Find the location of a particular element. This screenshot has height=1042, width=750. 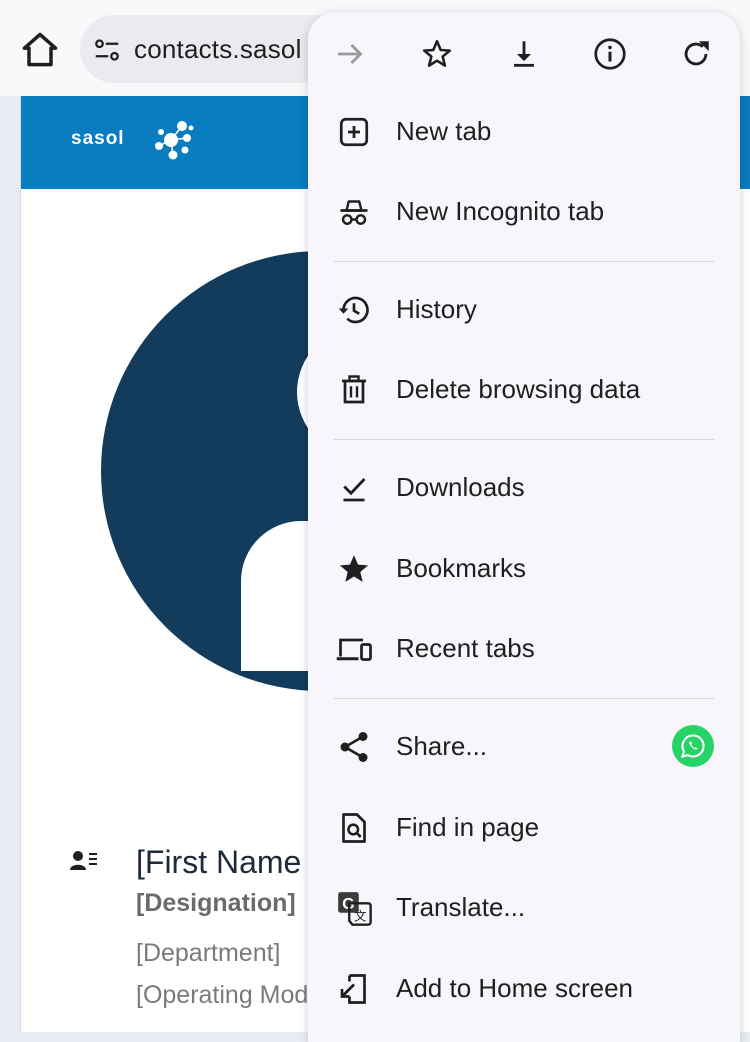

brand-wordmark: sasol is located at coordinates (98, 138).